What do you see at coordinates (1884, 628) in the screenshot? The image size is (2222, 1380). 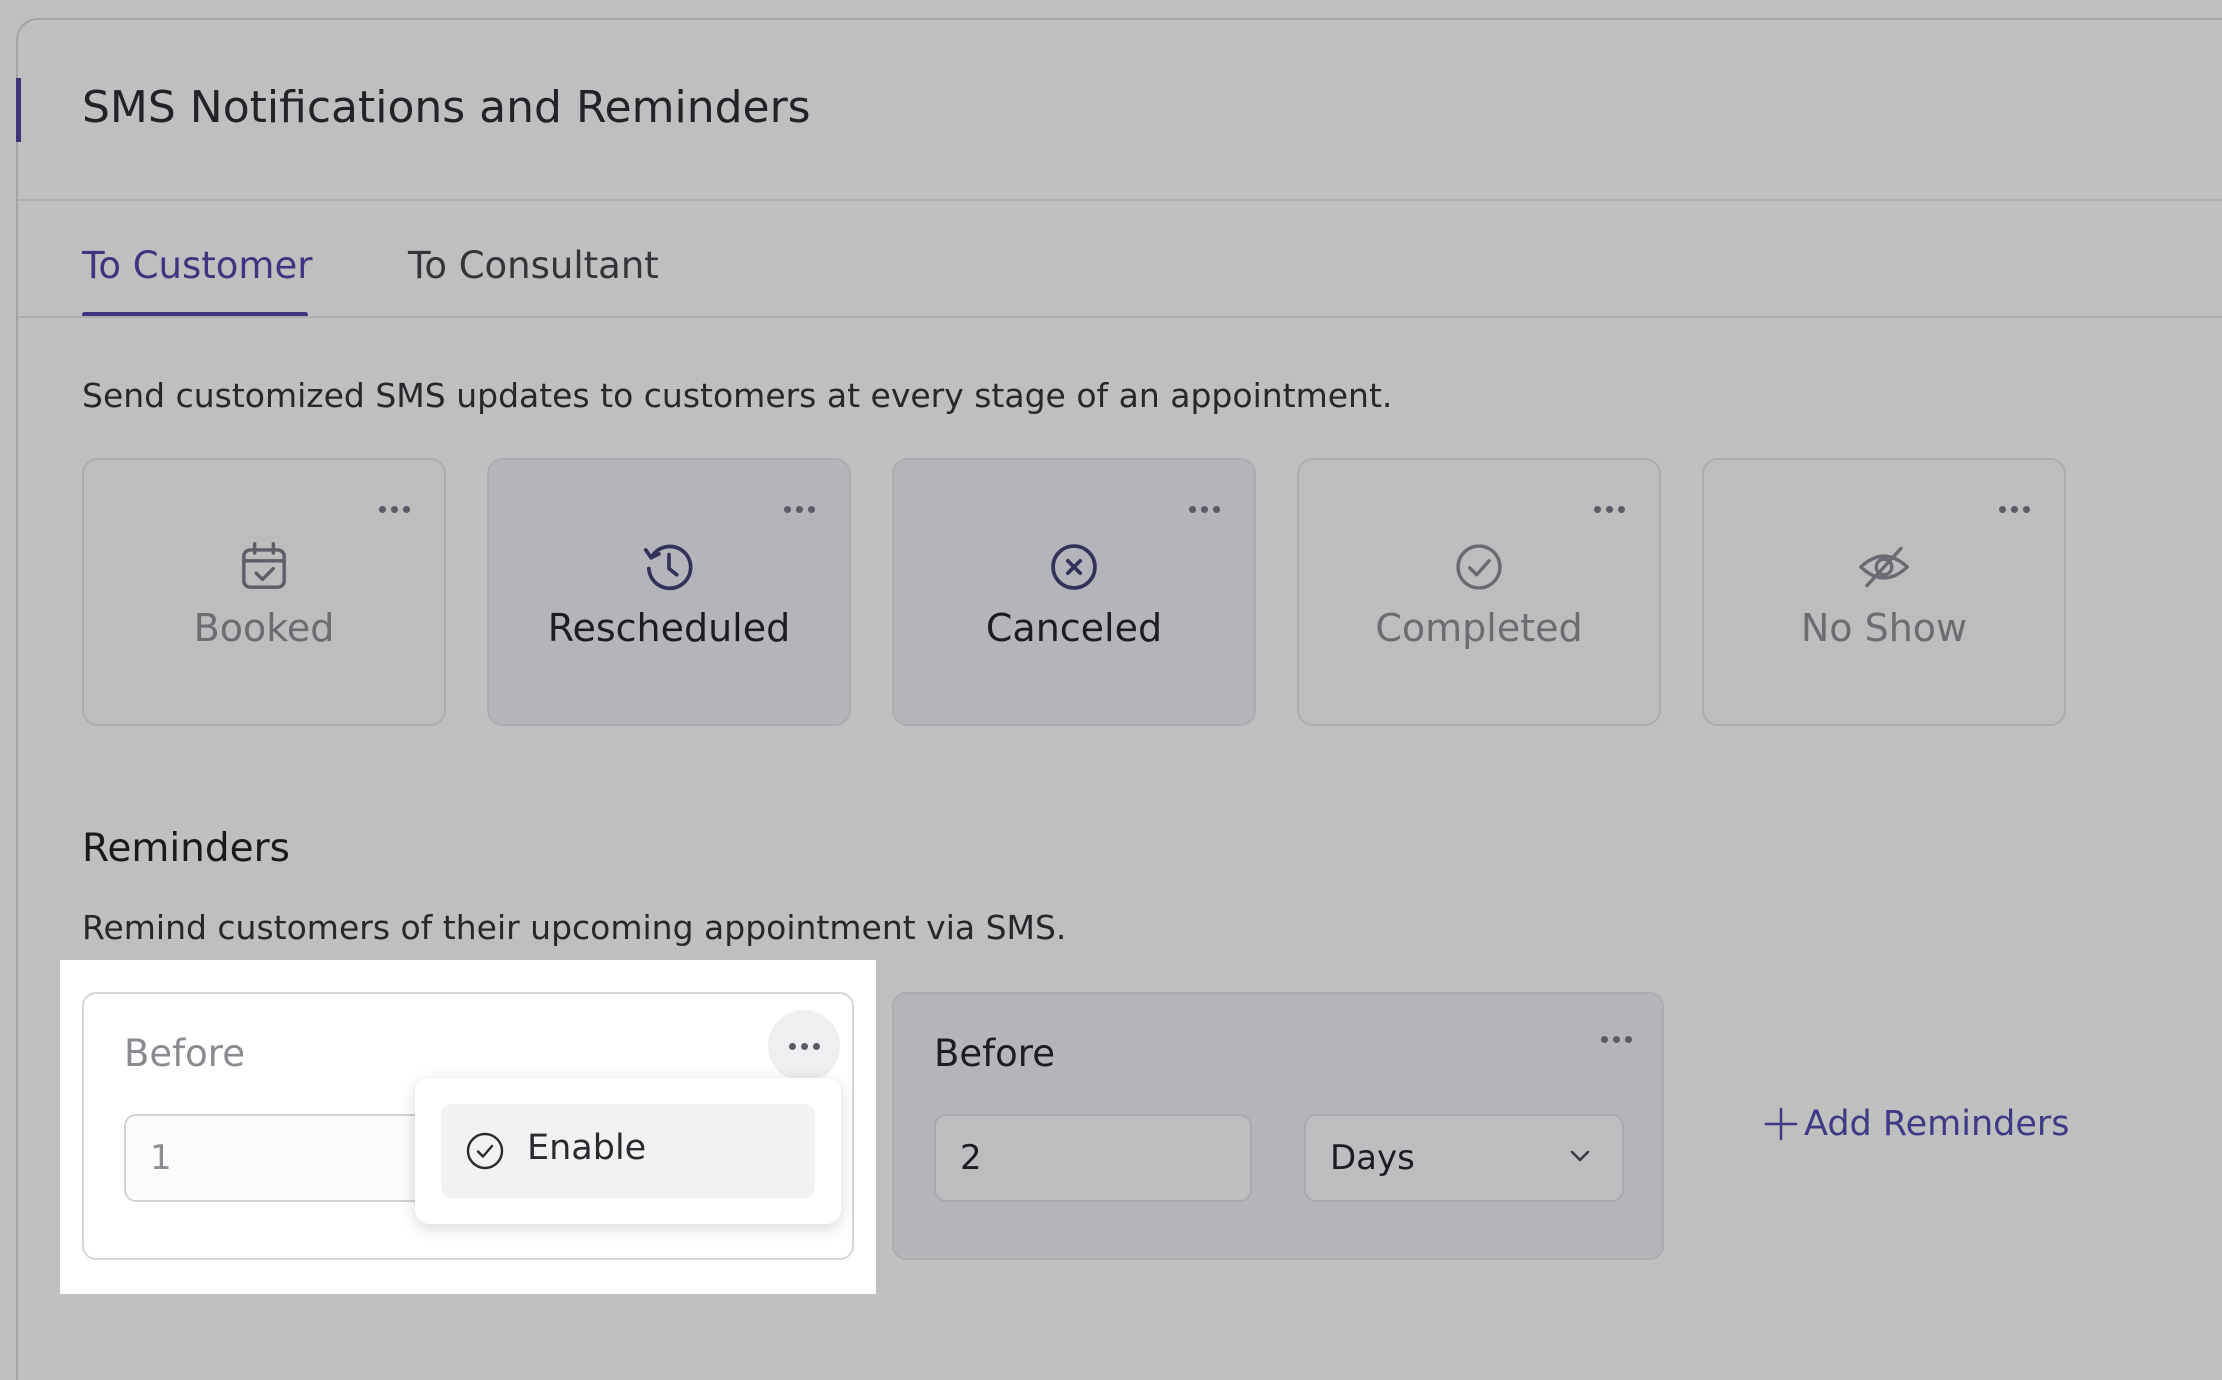 I see `status-card-label: No Show` at bounding box center [1884, 628].